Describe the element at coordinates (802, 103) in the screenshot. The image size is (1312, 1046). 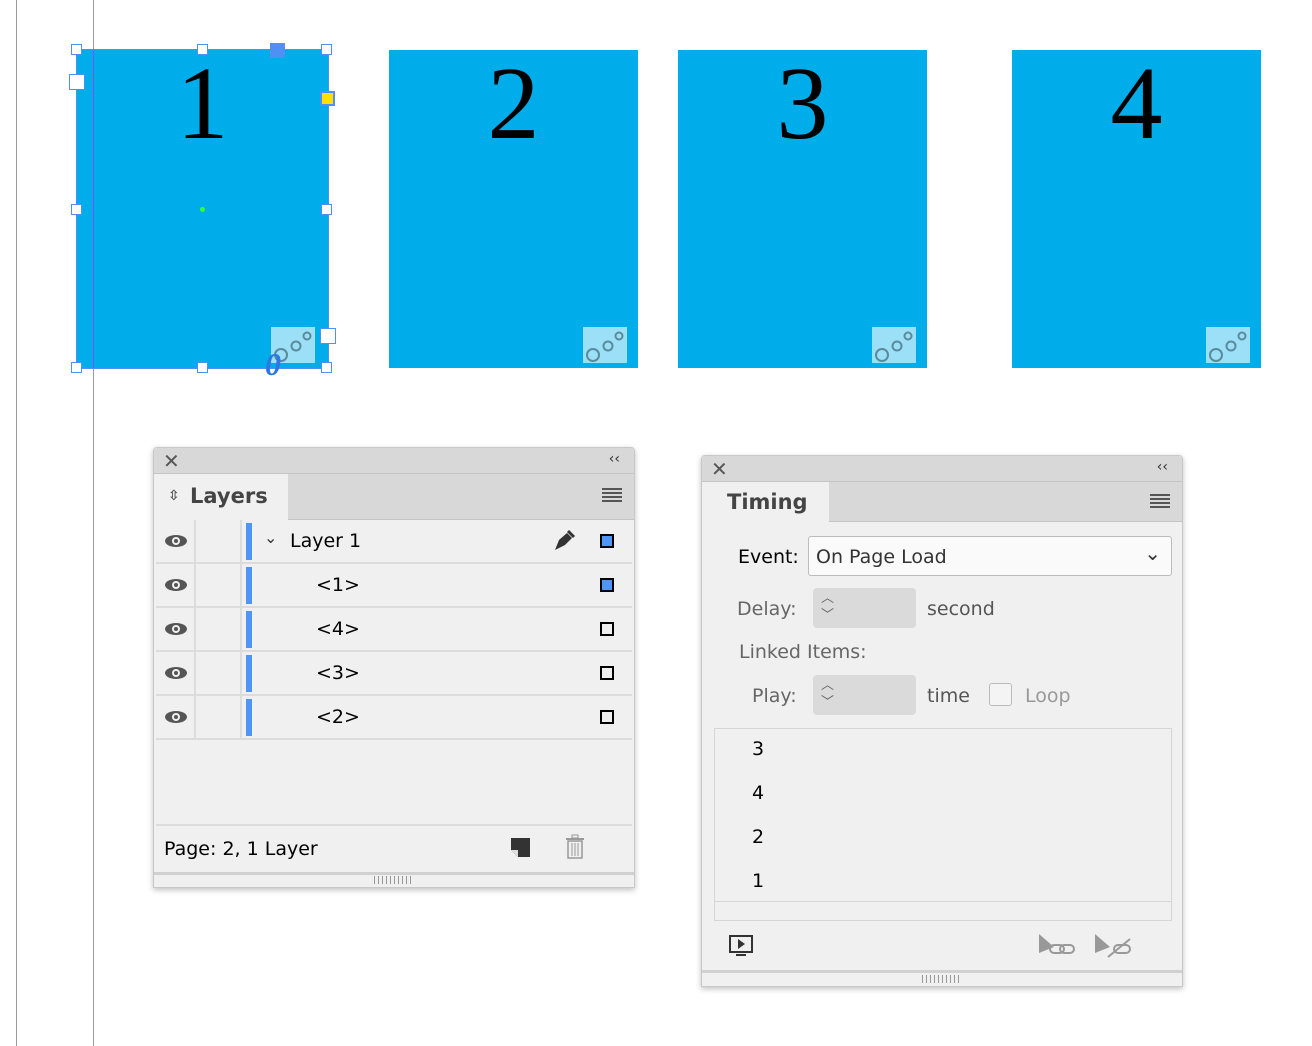
I see `page-number: 3` at that location.